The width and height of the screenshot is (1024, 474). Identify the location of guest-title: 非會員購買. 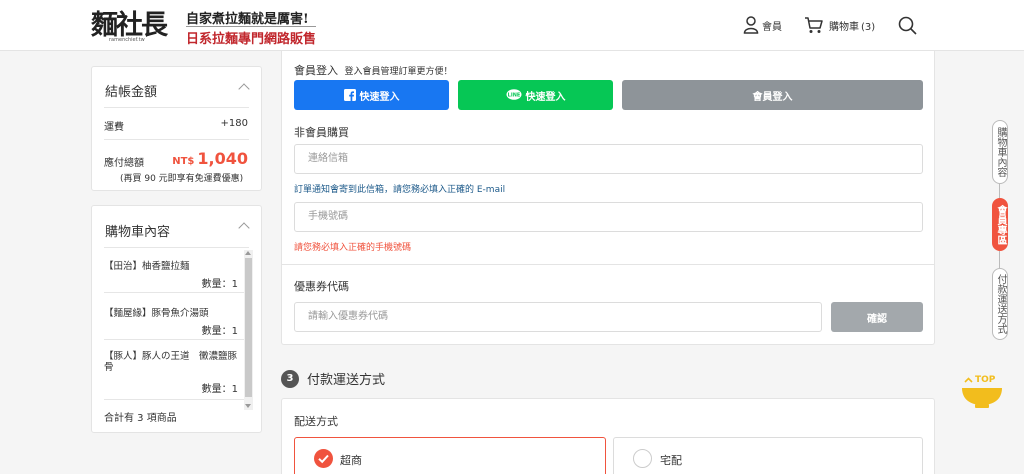
(321, 132).